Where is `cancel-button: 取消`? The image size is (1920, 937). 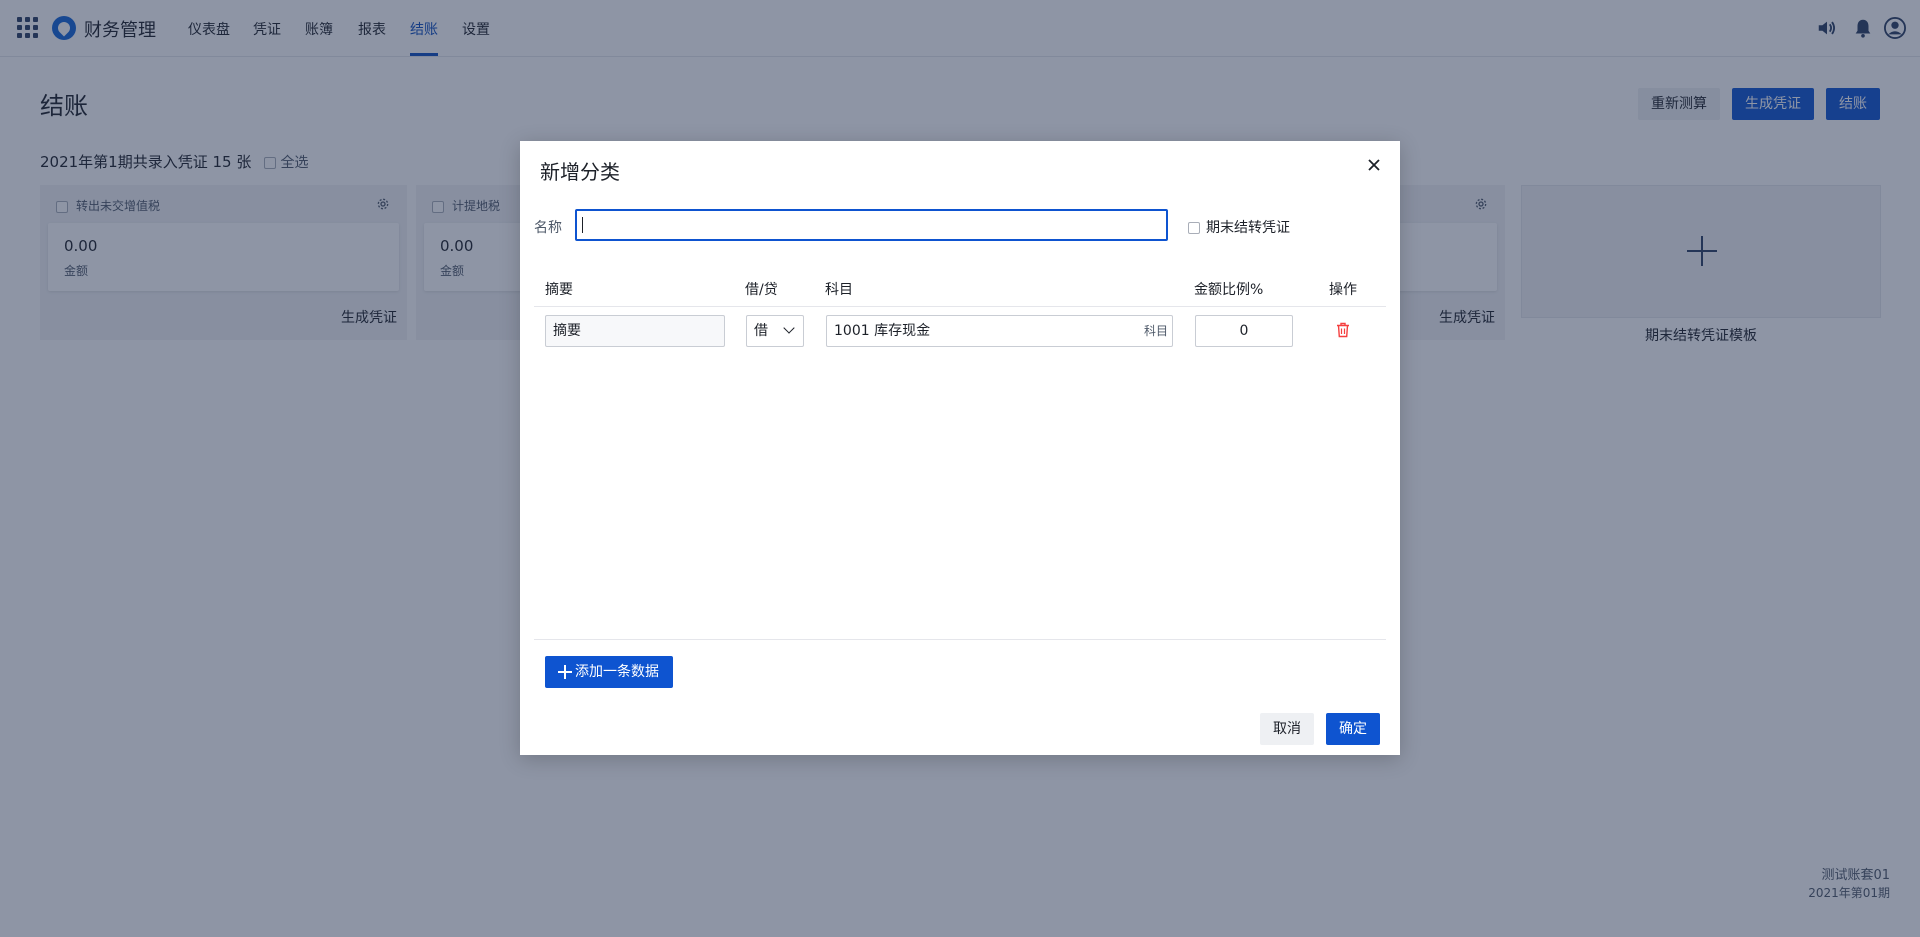
cancel-button: 取消 is located at coordinates (1287, 729).